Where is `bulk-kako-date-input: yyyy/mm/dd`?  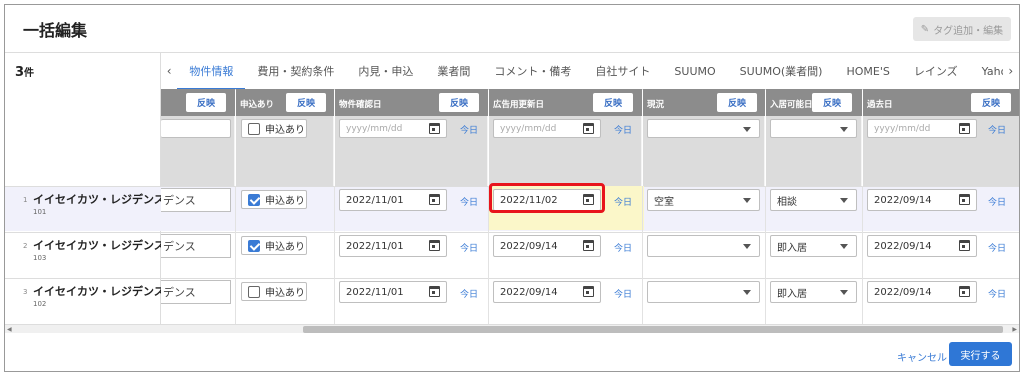 bulk-kako-date-input: yyyy/mm/dd is located at coordinates (922, 128).